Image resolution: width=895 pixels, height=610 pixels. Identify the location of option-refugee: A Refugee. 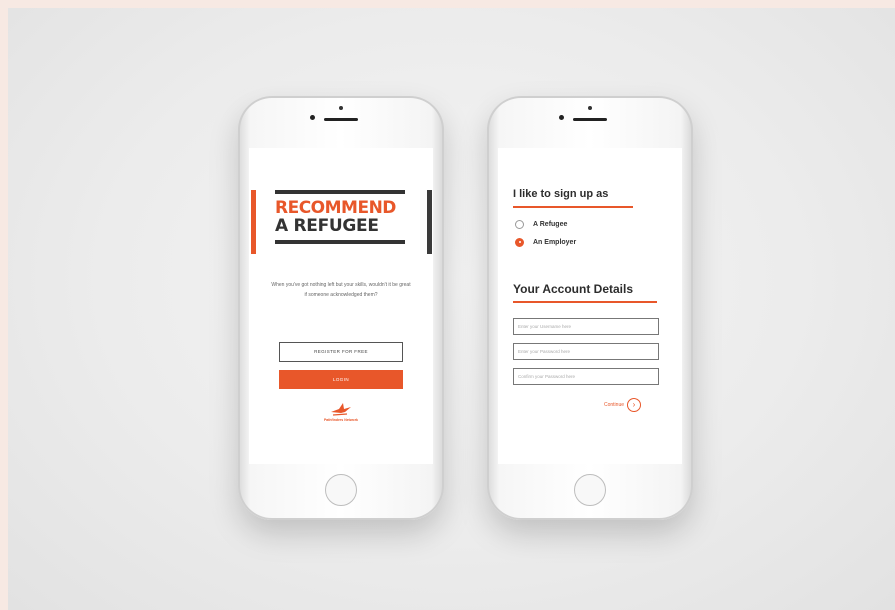
(541, 224).